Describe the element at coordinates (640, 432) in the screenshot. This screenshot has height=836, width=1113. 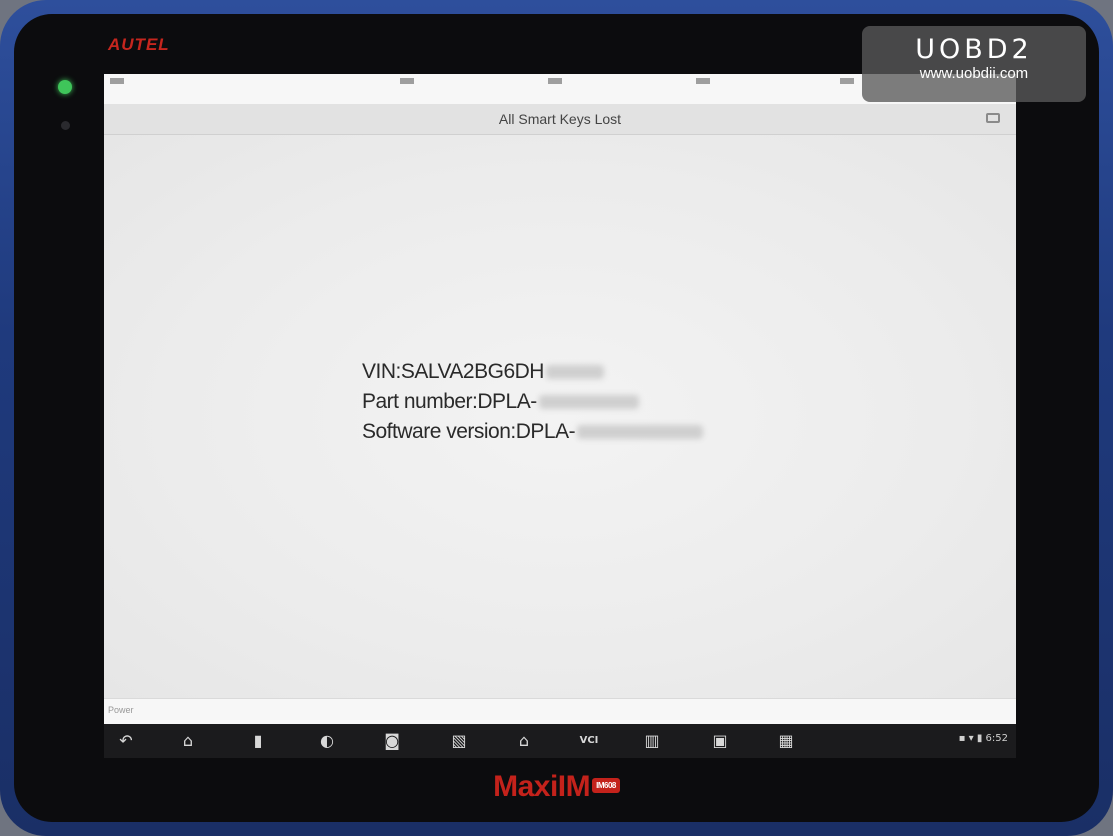
I see `redacted-software-version` at that location.